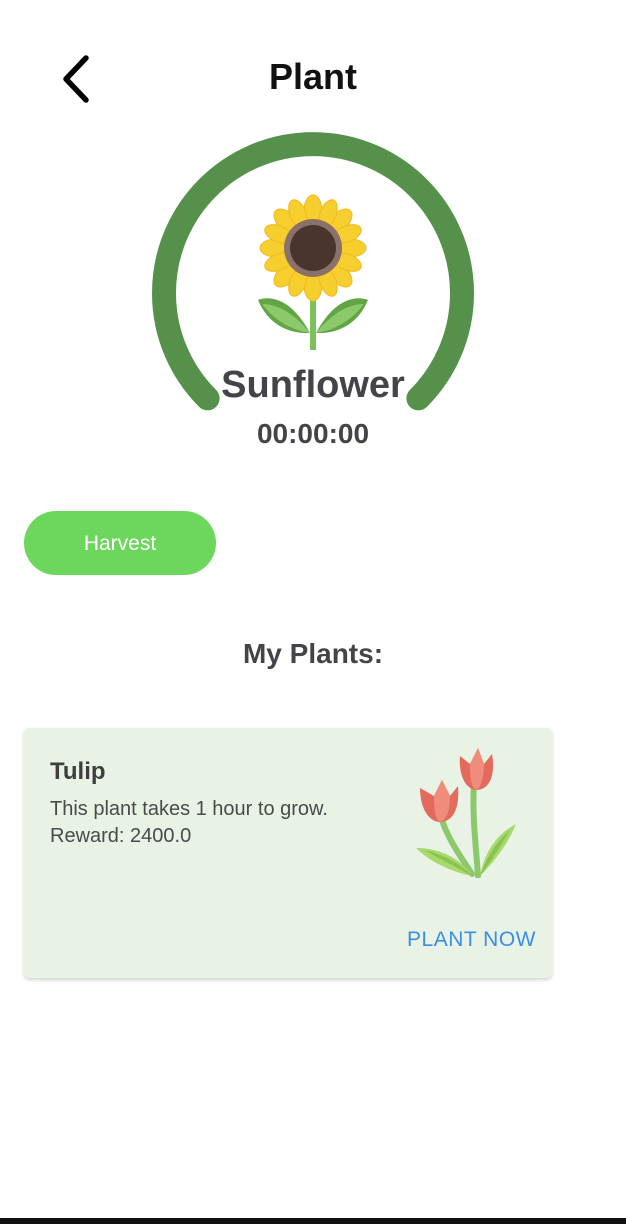 The height and width of the screenshot is (1224, 626). Describe the element at coordinates (471, 940) in the screenshot. I see `plant-now-button: PLANT NOW` at that location.